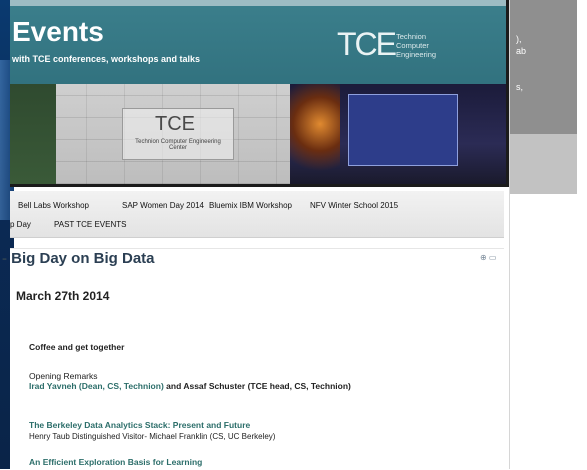 The width and height of the screenshot is (587, 470). Describe the element at coordinates (543, 67) in the screenshot. I see `sidebar-grey-block` at that location.